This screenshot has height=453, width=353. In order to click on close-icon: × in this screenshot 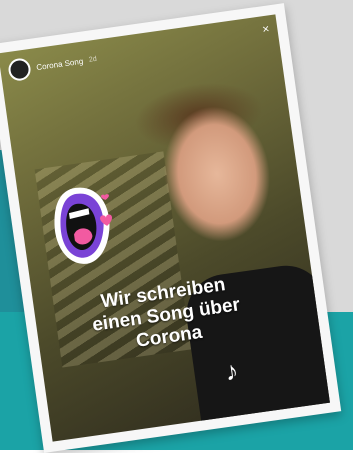, I will do `click(265, 28)`.